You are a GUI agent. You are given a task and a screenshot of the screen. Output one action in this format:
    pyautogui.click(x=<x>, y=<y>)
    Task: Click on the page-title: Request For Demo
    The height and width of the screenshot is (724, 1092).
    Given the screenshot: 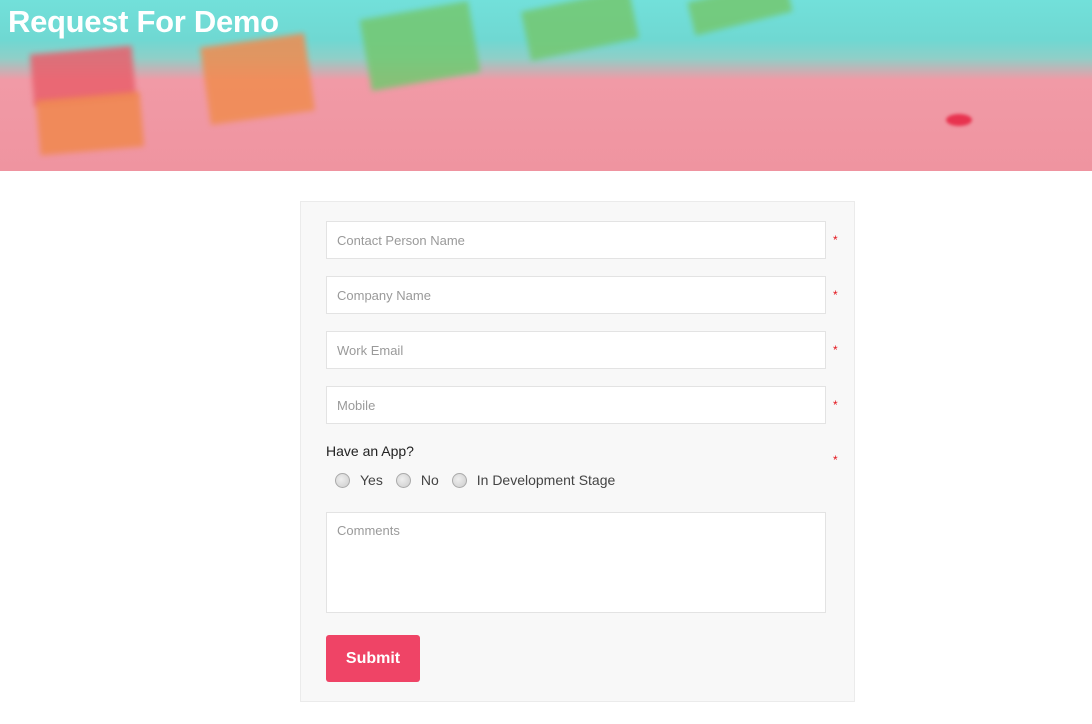 What is the action you would take?
    pyautogui.click(x=143, y=21)
    